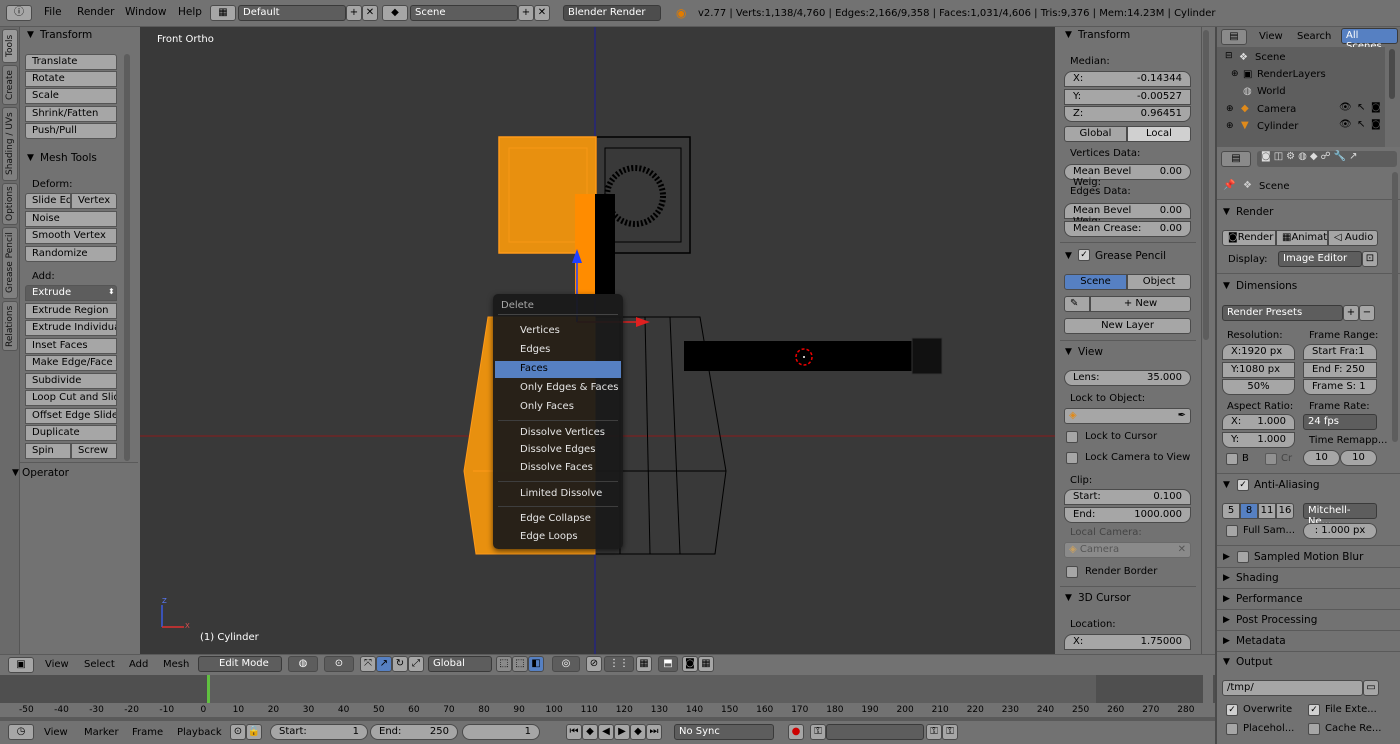  What do you see at coordinates (10, 85) in the screenshot?
I see `tab-create: Create` at bounding box center [10, 85].